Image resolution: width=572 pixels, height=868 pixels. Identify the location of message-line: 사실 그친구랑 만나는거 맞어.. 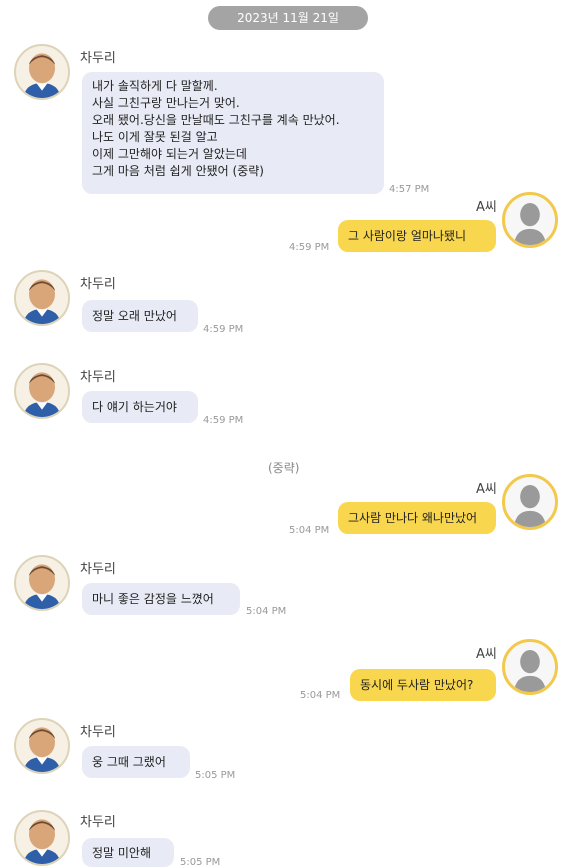
(166, 103).